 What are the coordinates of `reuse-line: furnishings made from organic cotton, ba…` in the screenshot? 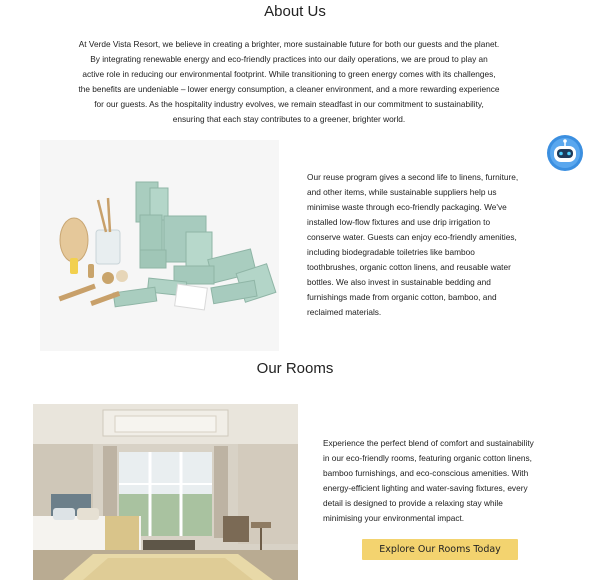 It's located at (402, 297).